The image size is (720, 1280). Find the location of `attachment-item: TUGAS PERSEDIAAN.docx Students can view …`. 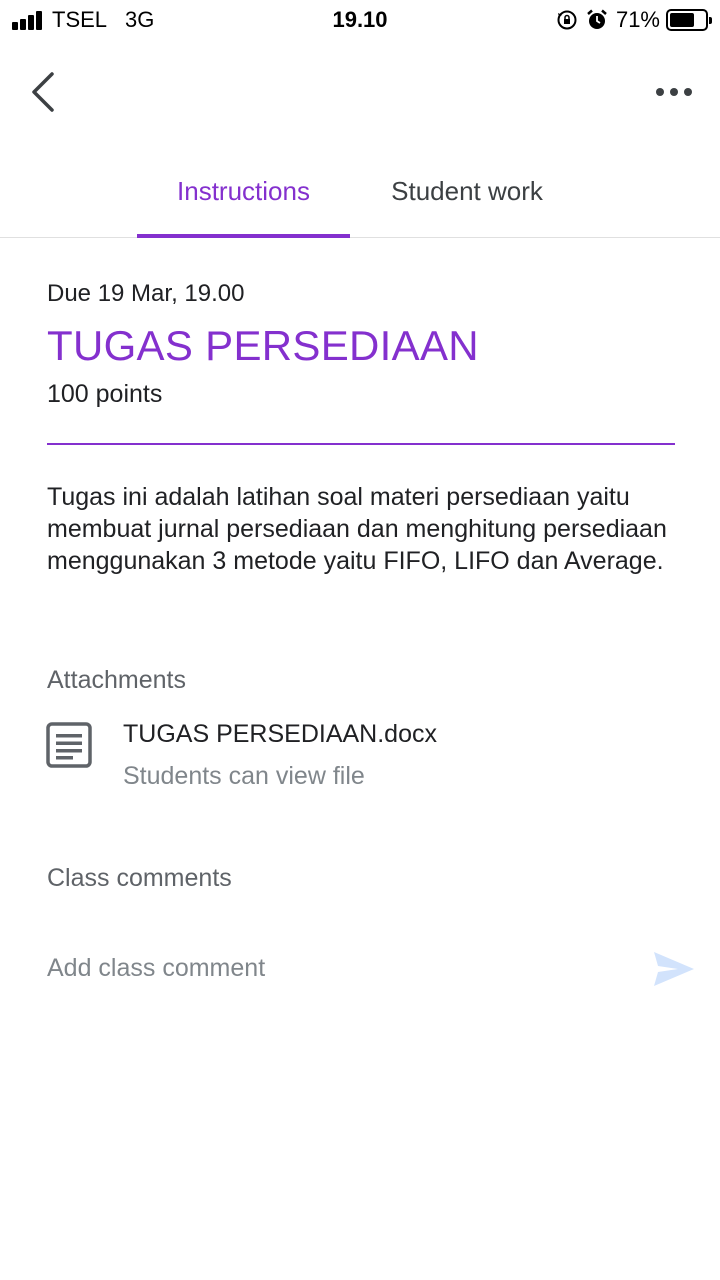

attachment-item: TUGAS PERSEDIAAN.docx Students can view … is located at coordinates (346, 758).